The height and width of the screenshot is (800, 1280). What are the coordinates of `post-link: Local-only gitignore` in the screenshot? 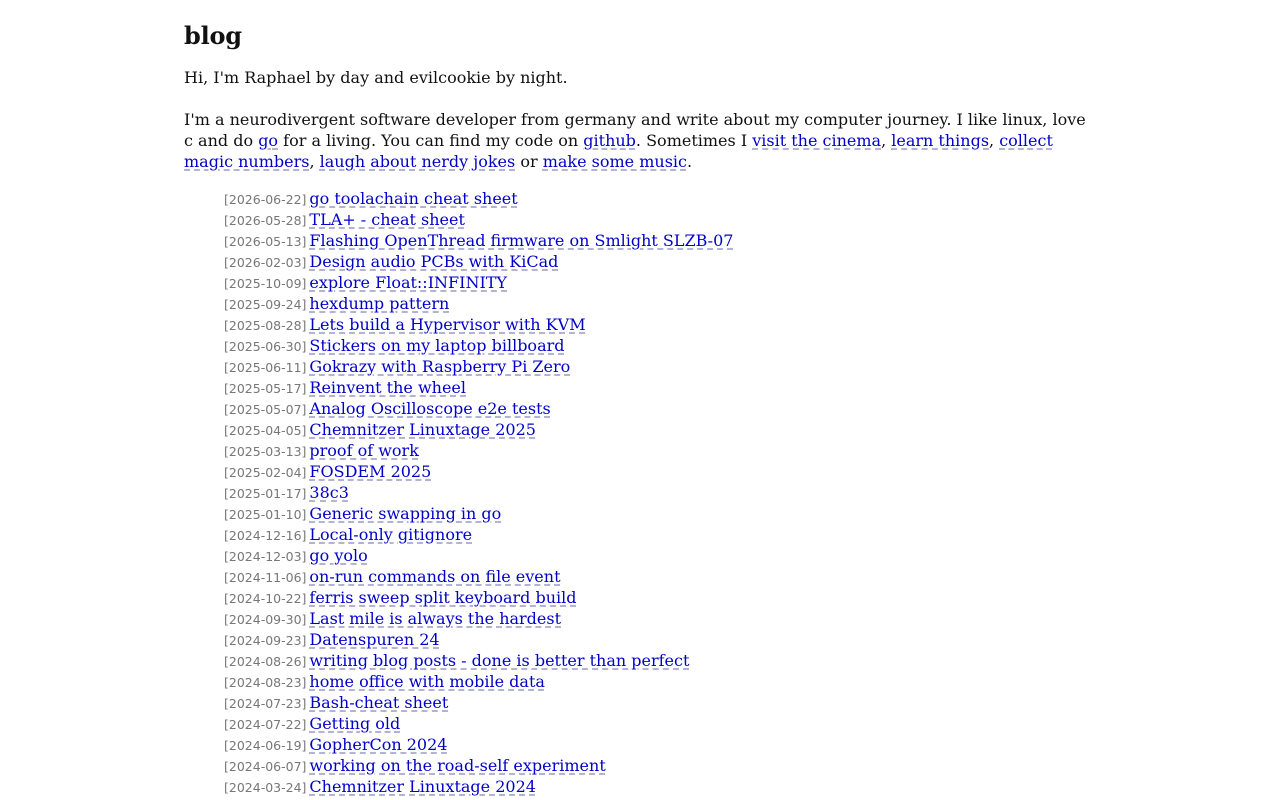 It's located at (390, 534).